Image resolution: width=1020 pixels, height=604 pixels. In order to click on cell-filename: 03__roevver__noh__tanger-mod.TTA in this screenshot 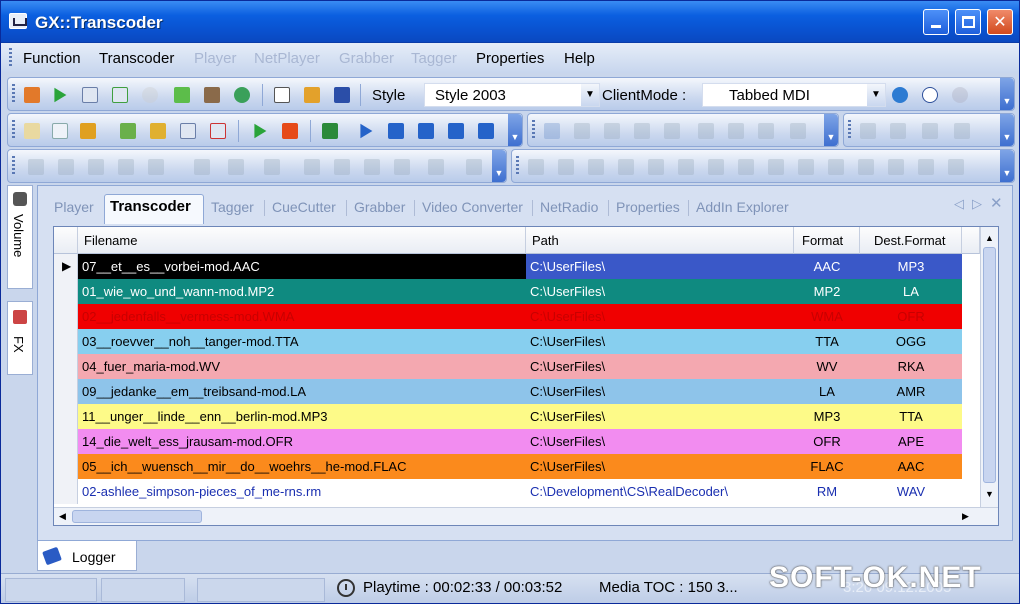, I will do `click(302, 341)`.